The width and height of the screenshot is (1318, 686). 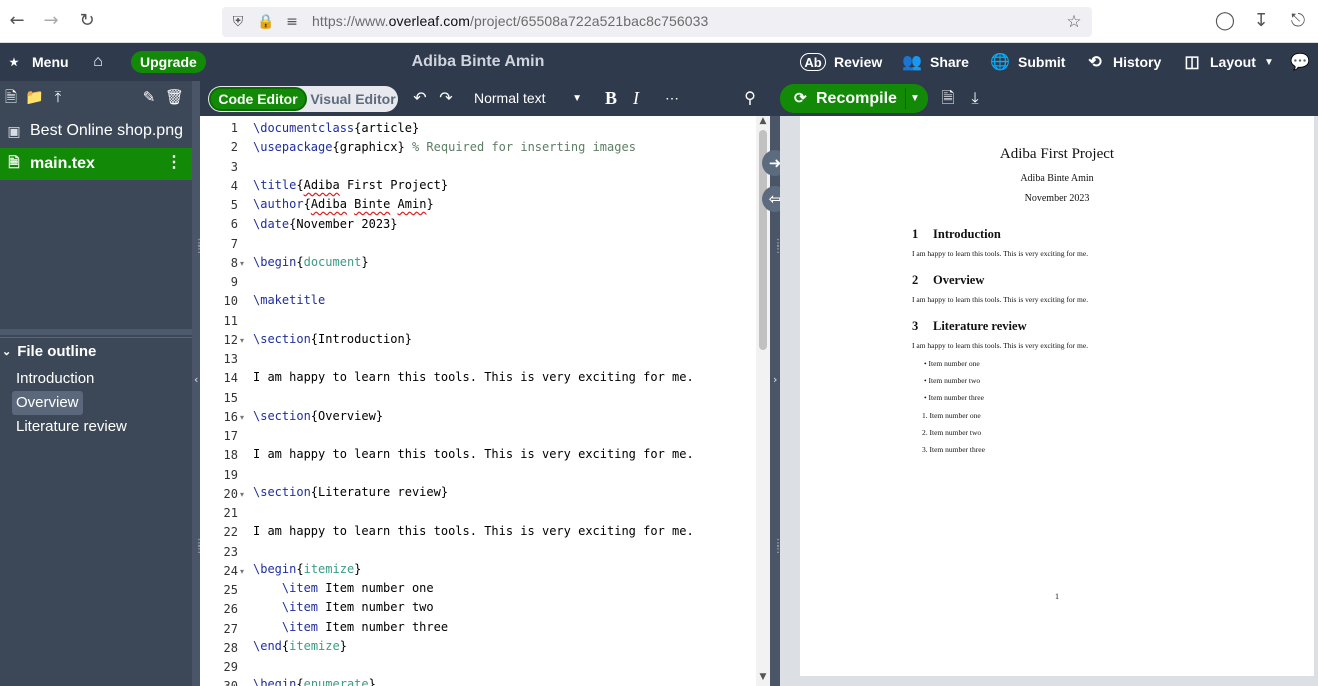 What do you see at coordinates (332, 339) in the screenshot?
I see `code-line: \section{Introduction}` at bounding box center [332, 339].